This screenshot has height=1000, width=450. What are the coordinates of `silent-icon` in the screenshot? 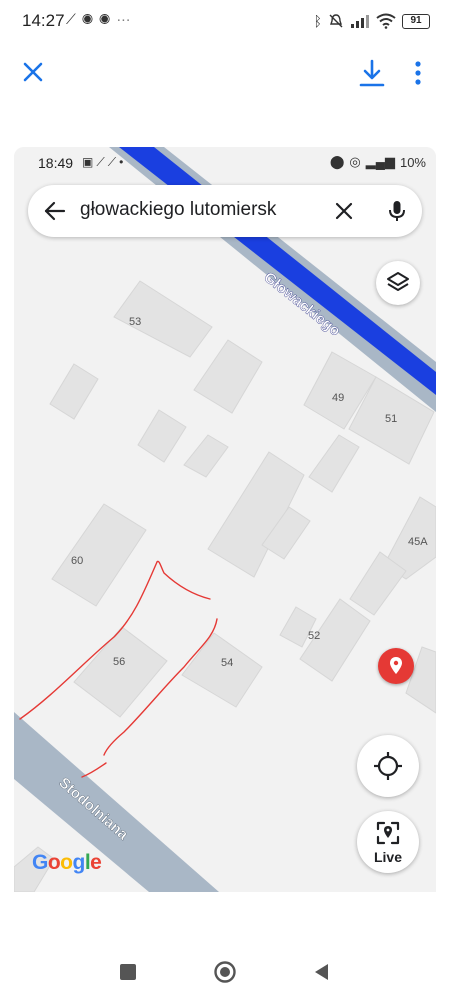 It's located at (336, 21).